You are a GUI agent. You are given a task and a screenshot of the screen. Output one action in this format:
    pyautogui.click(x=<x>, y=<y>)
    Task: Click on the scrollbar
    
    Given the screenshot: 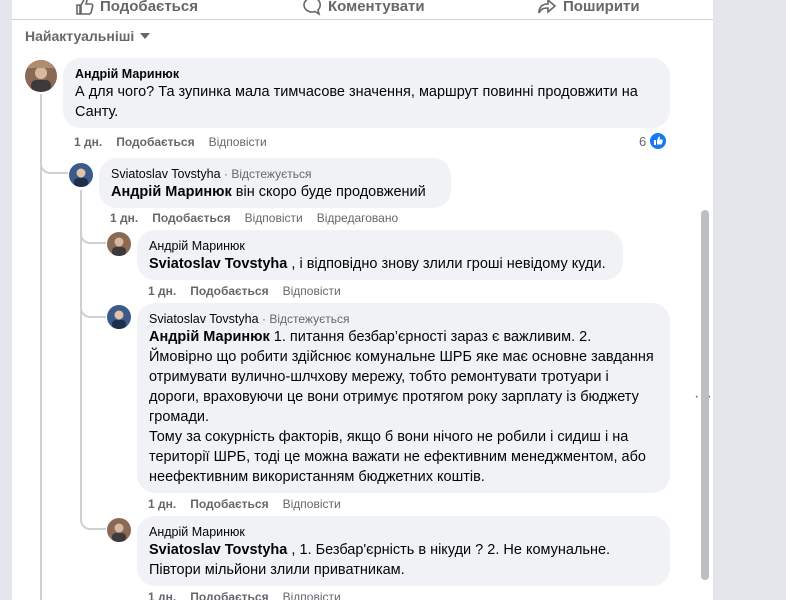 What is the action you would take?
    pyautogui.click(x=705, y=395)
    